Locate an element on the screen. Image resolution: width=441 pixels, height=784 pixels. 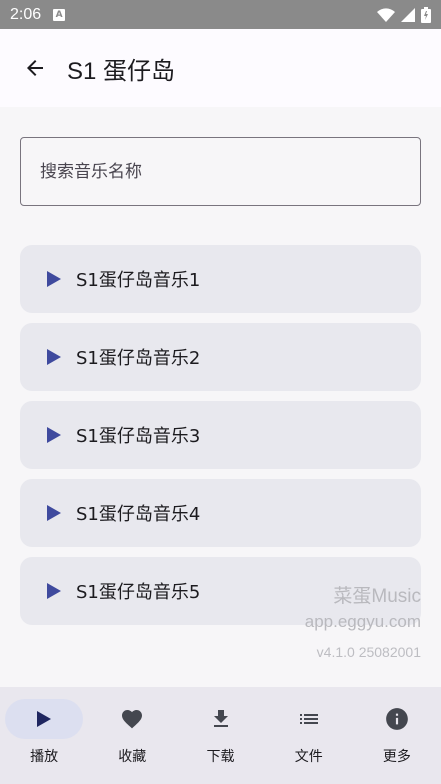
nav-label: 文件 is located at coordinates (308, 757).